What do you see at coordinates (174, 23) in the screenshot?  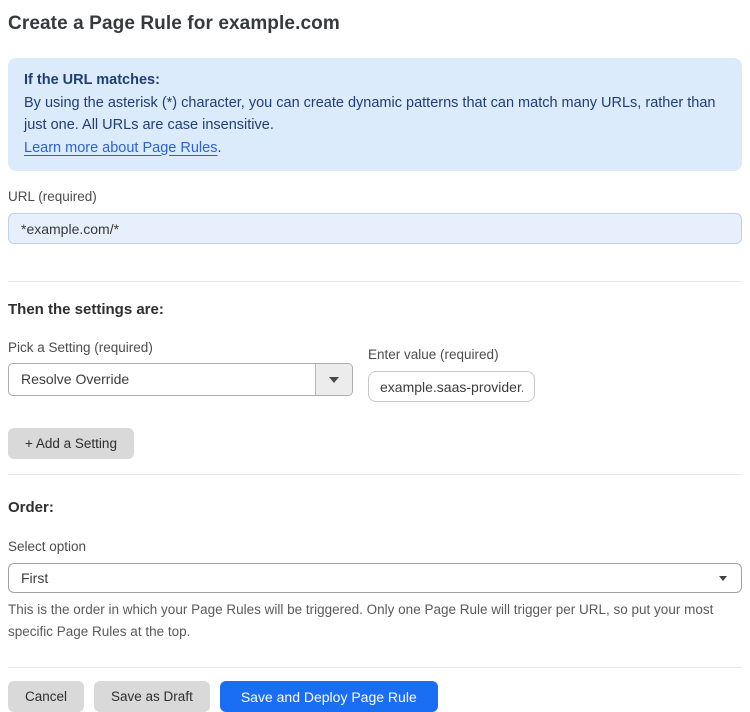 I see `page-title: Create a Page Rule for example.com` at bounding box center [174, 23].